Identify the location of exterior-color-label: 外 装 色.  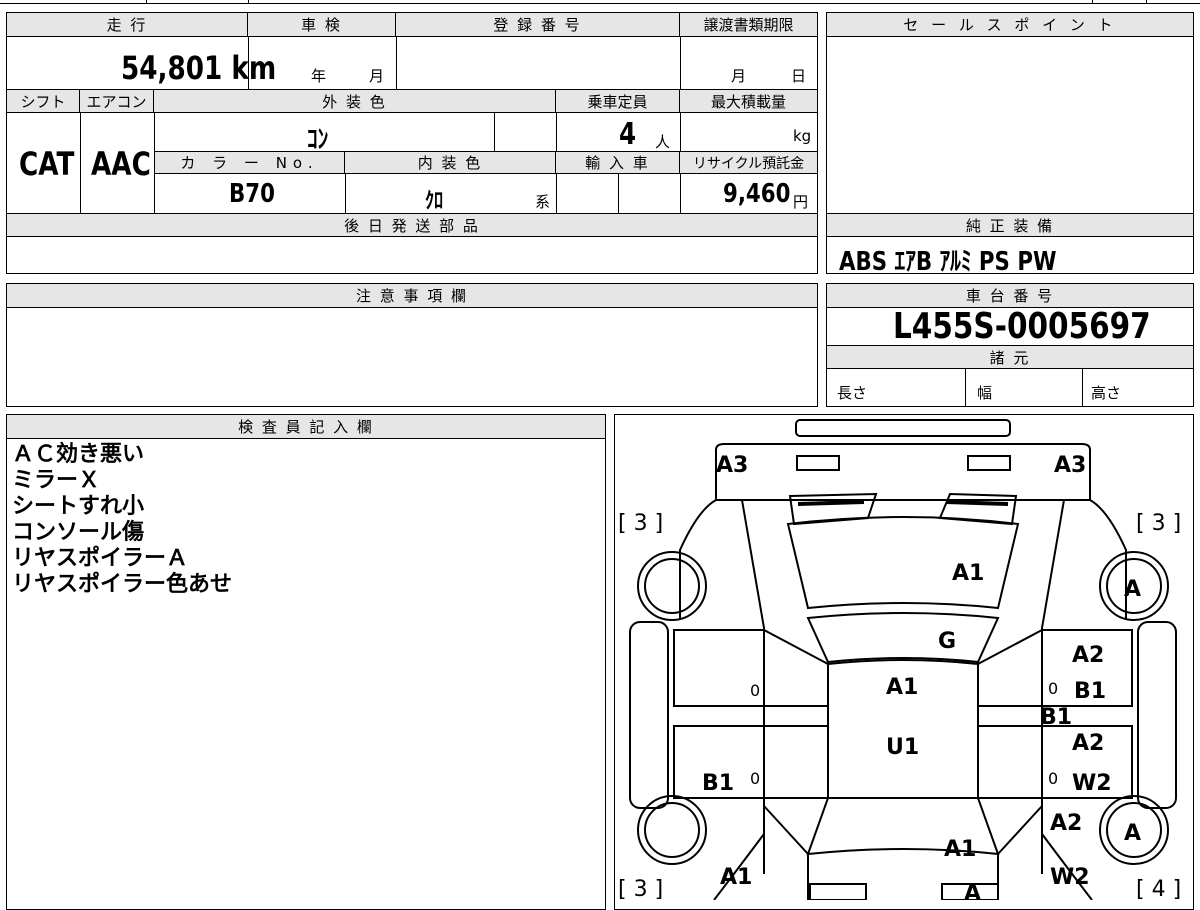
(355, 101).